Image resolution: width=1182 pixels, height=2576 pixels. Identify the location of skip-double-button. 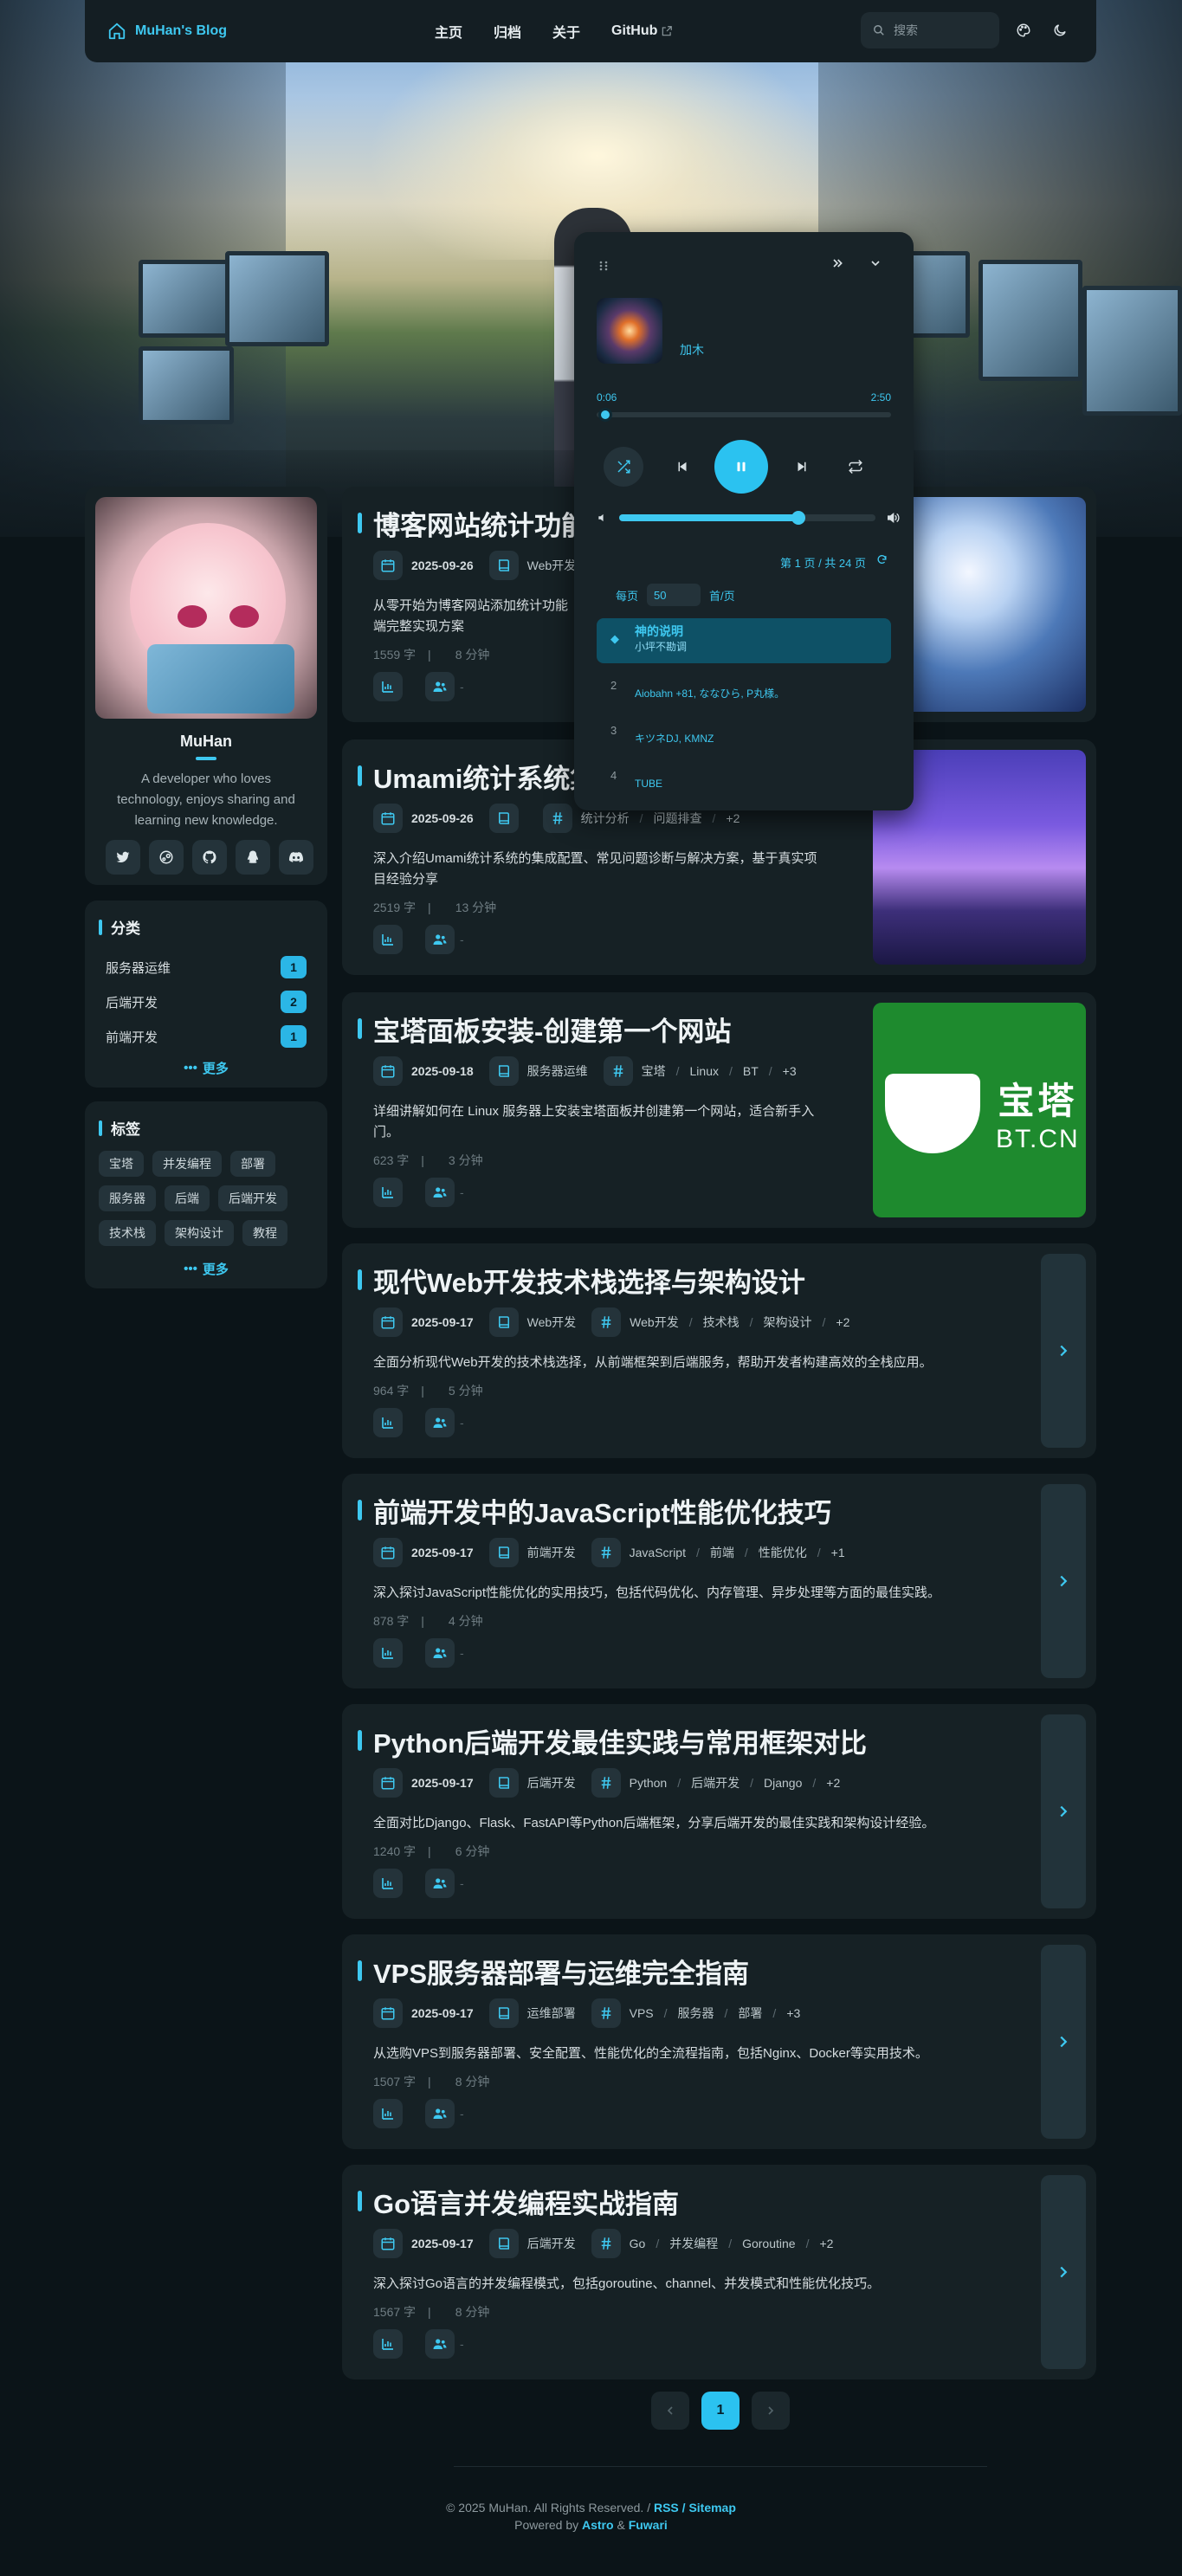
(837, 265).